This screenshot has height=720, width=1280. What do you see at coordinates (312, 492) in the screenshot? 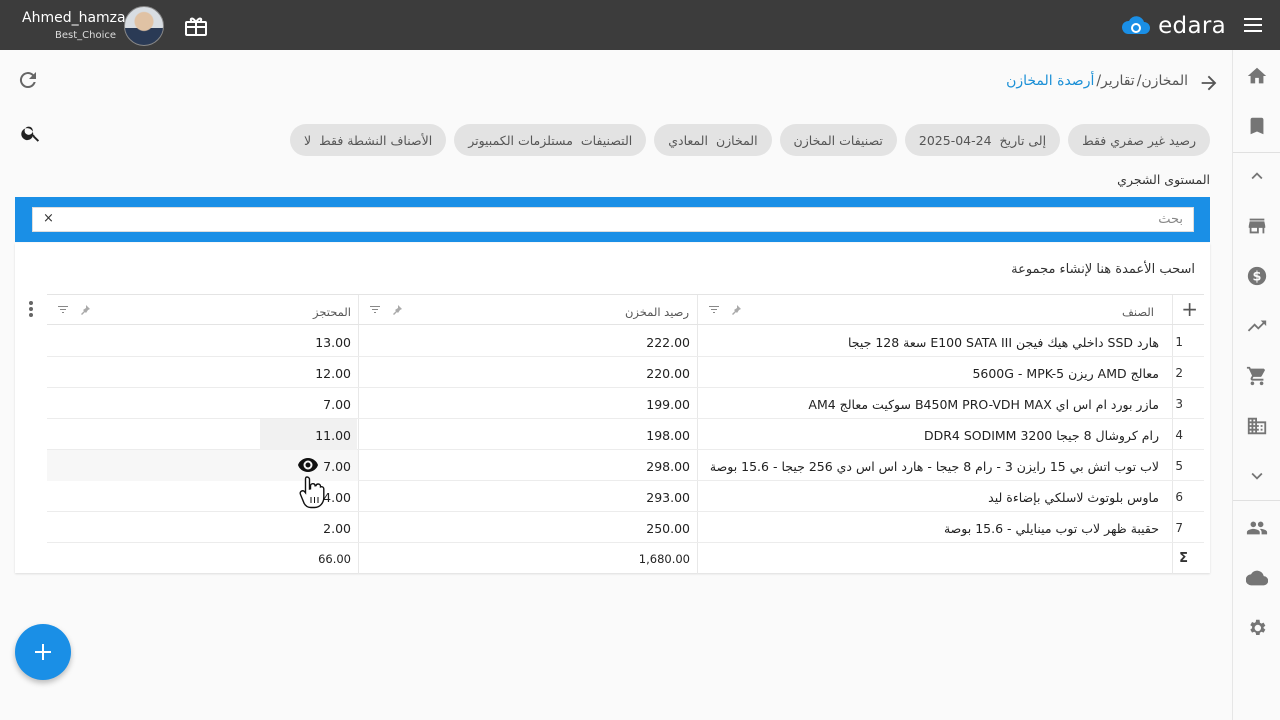
I see `hand-cursor-icon` at bounding box center [312, 492].